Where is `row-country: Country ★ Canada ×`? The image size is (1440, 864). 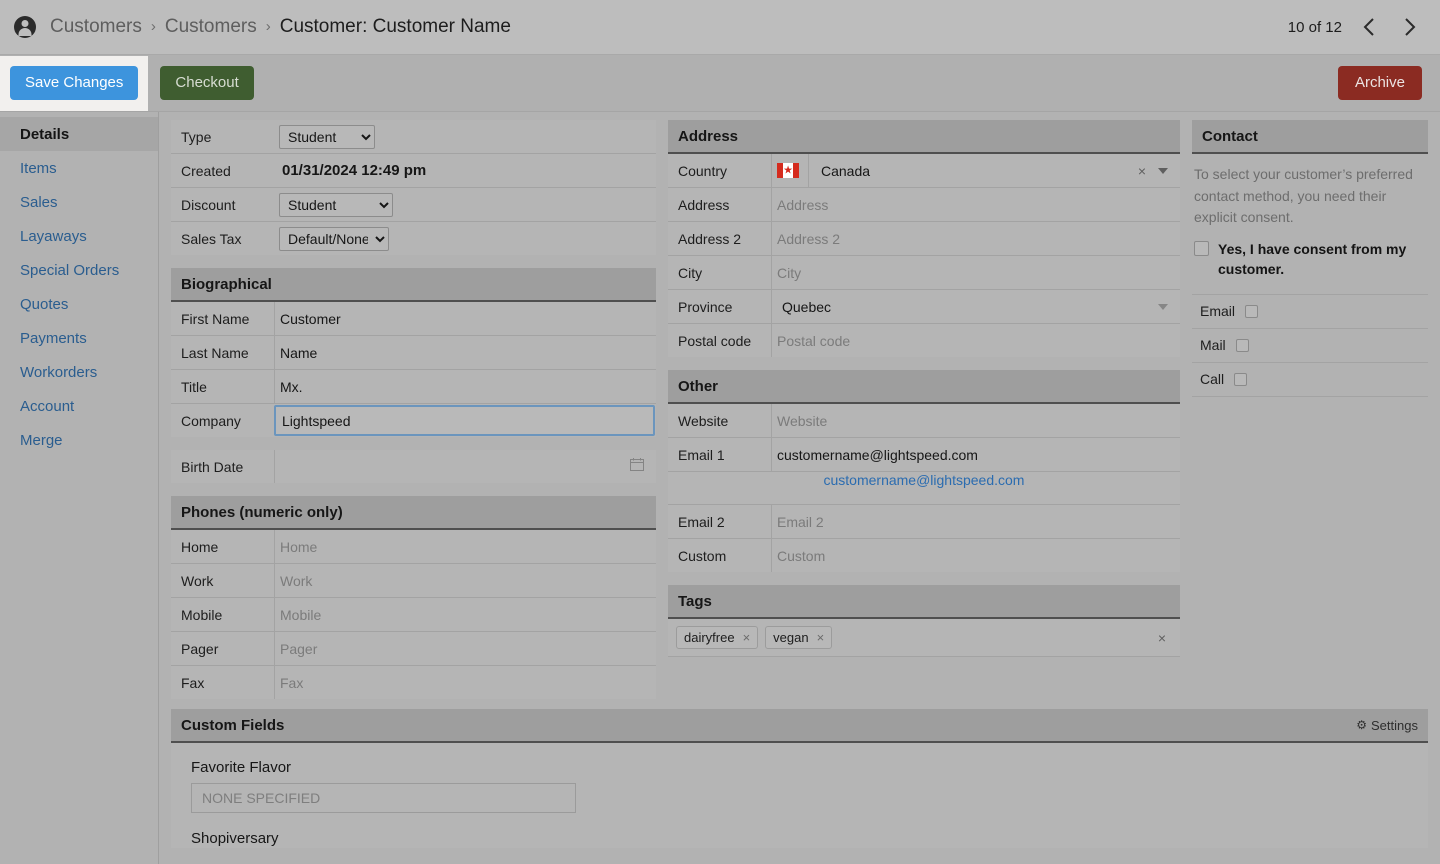
row-country: Country ★ Canada × is located at coordinates (924, 171).